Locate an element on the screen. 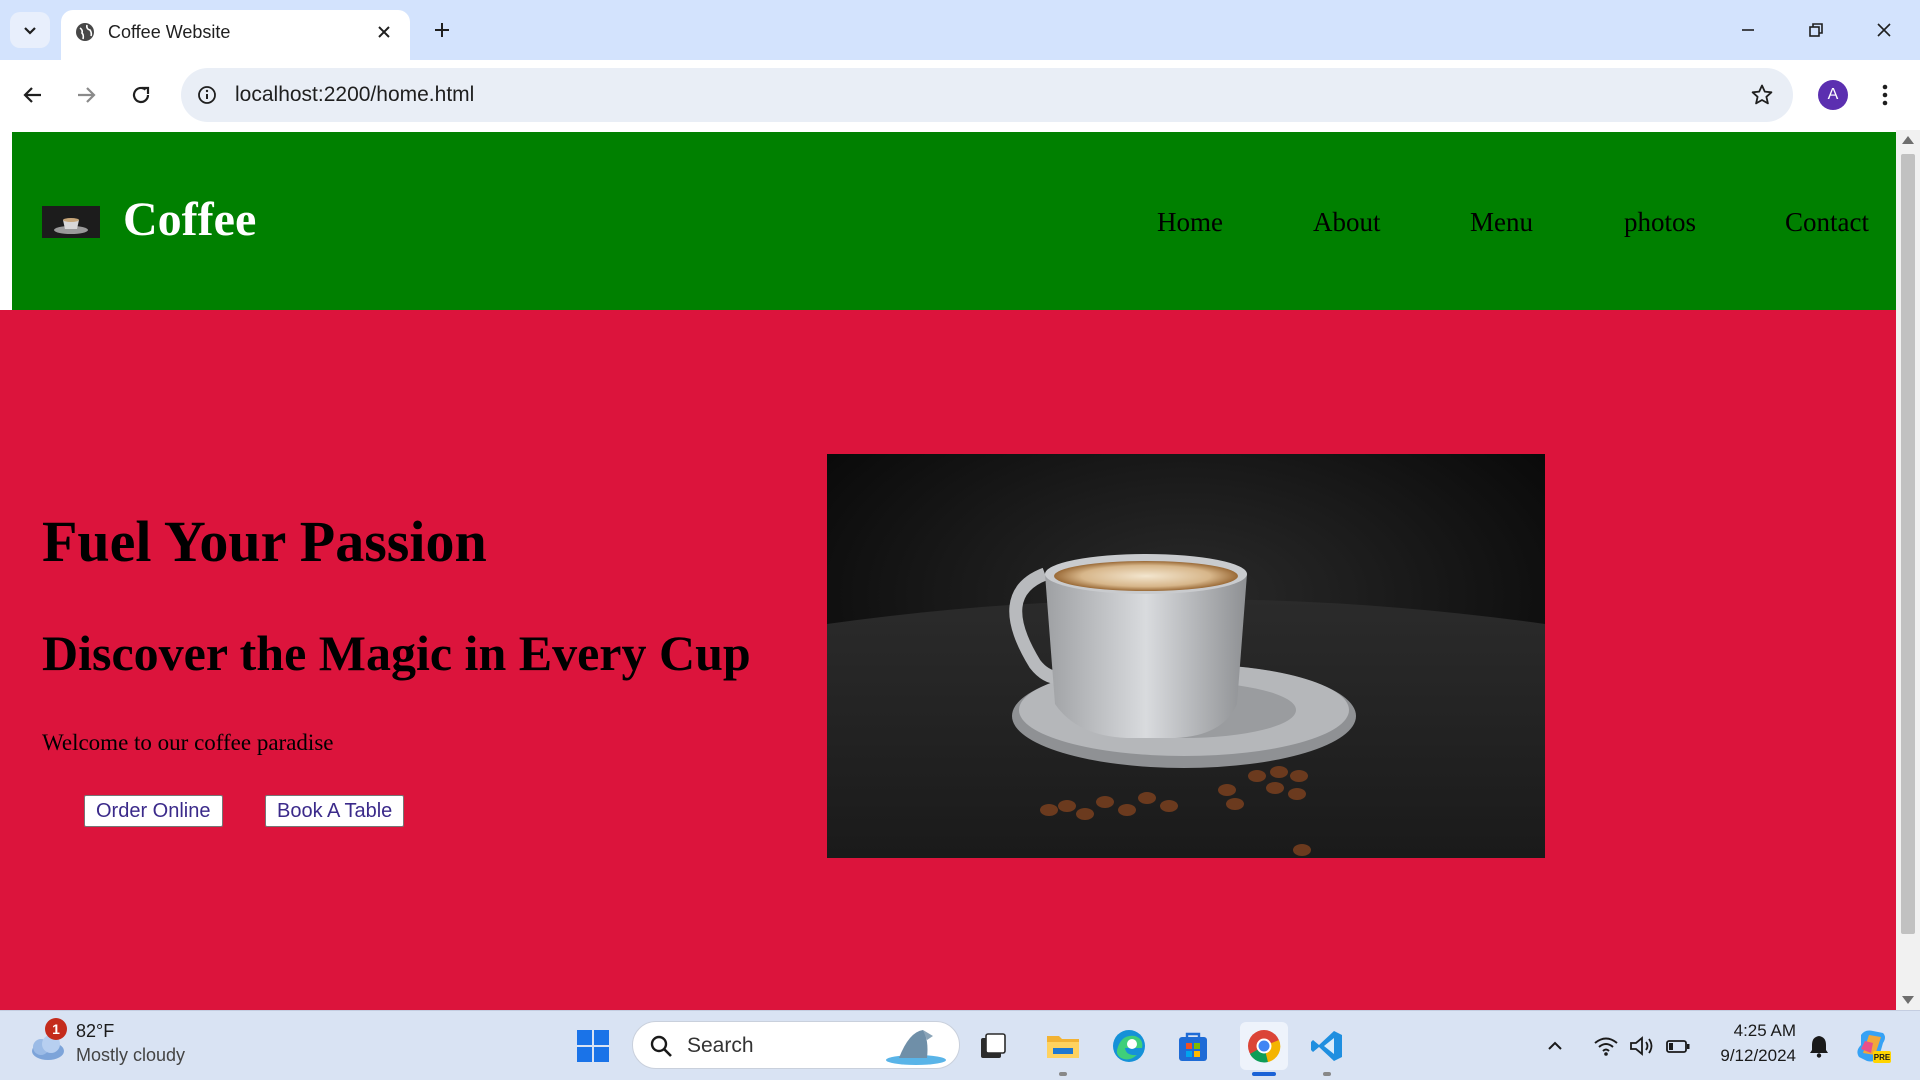  arrow-left-icon is located at coordinates (32, 95).